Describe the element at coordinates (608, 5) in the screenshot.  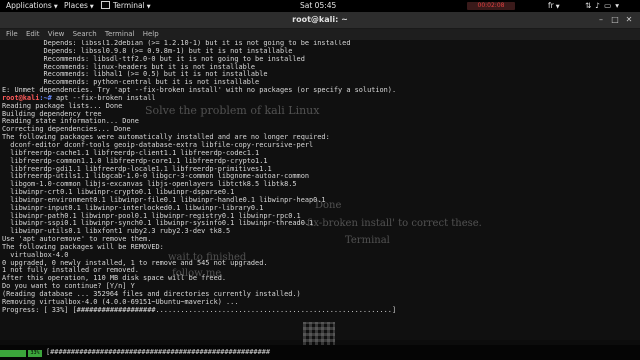
I see `battery-icon: ▭` at that location.